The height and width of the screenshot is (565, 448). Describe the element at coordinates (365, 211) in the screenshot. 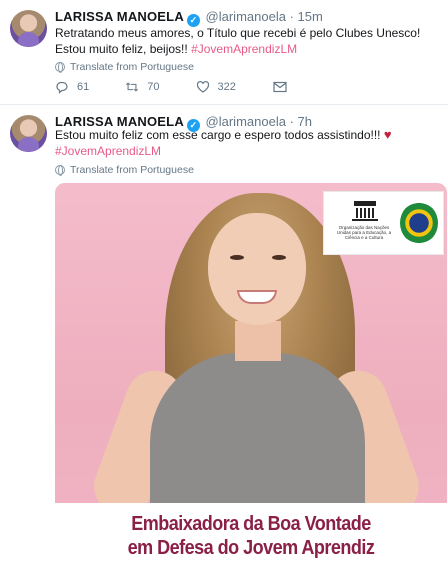

I see `unesco-logo-icon` at that location.